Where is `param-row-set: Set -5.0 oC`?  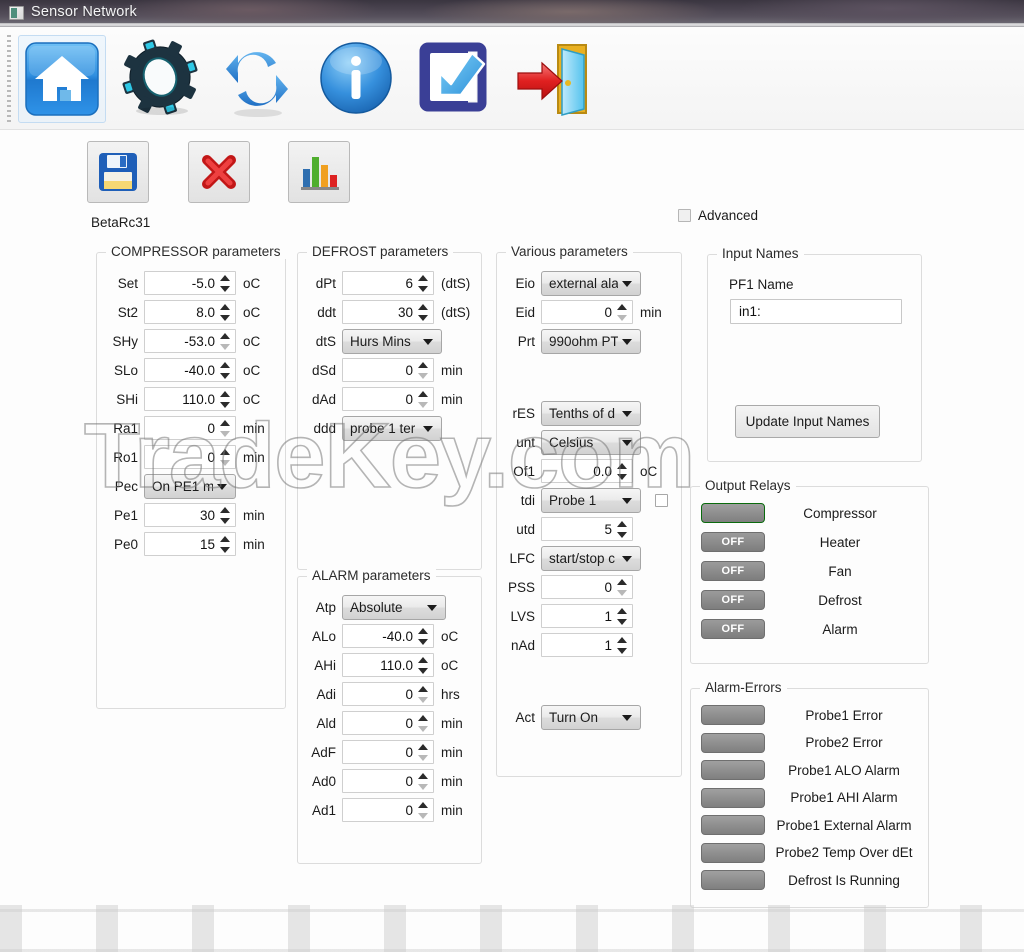
param-row-set: Set -5.0 oC is located at coordinates (183, 283).